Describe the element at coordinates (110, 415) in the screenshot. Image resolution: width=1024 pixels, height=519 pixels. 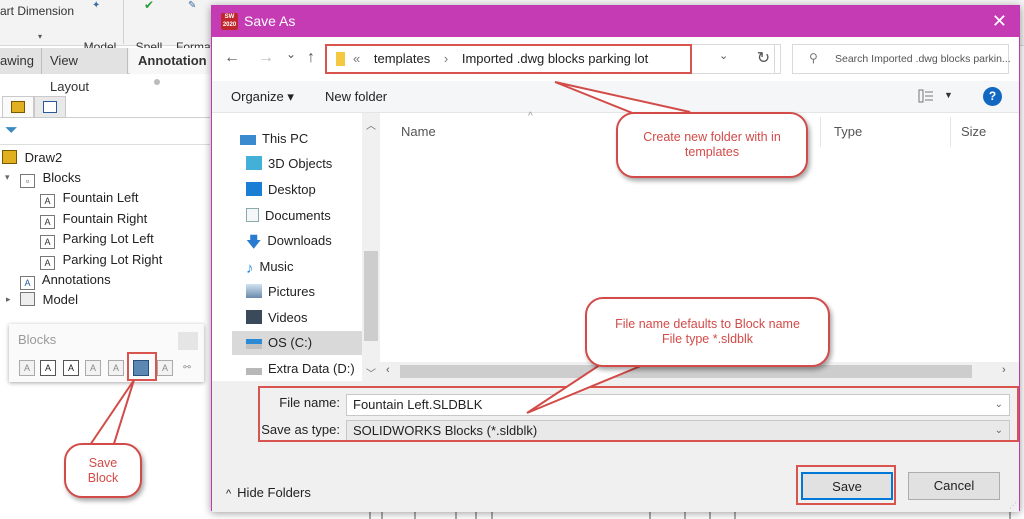
I see `save-block-pointer` at that location.